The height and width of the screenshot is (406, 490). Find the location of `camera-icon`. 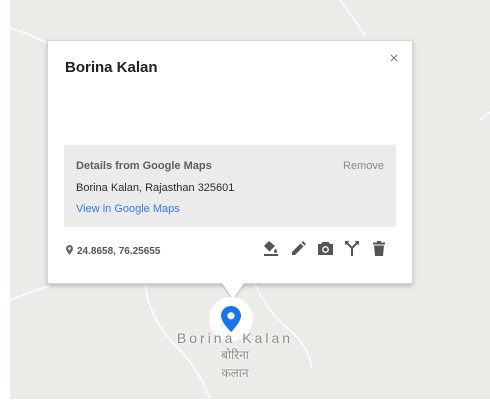

camera-icon is located at coordinates (325, 248).